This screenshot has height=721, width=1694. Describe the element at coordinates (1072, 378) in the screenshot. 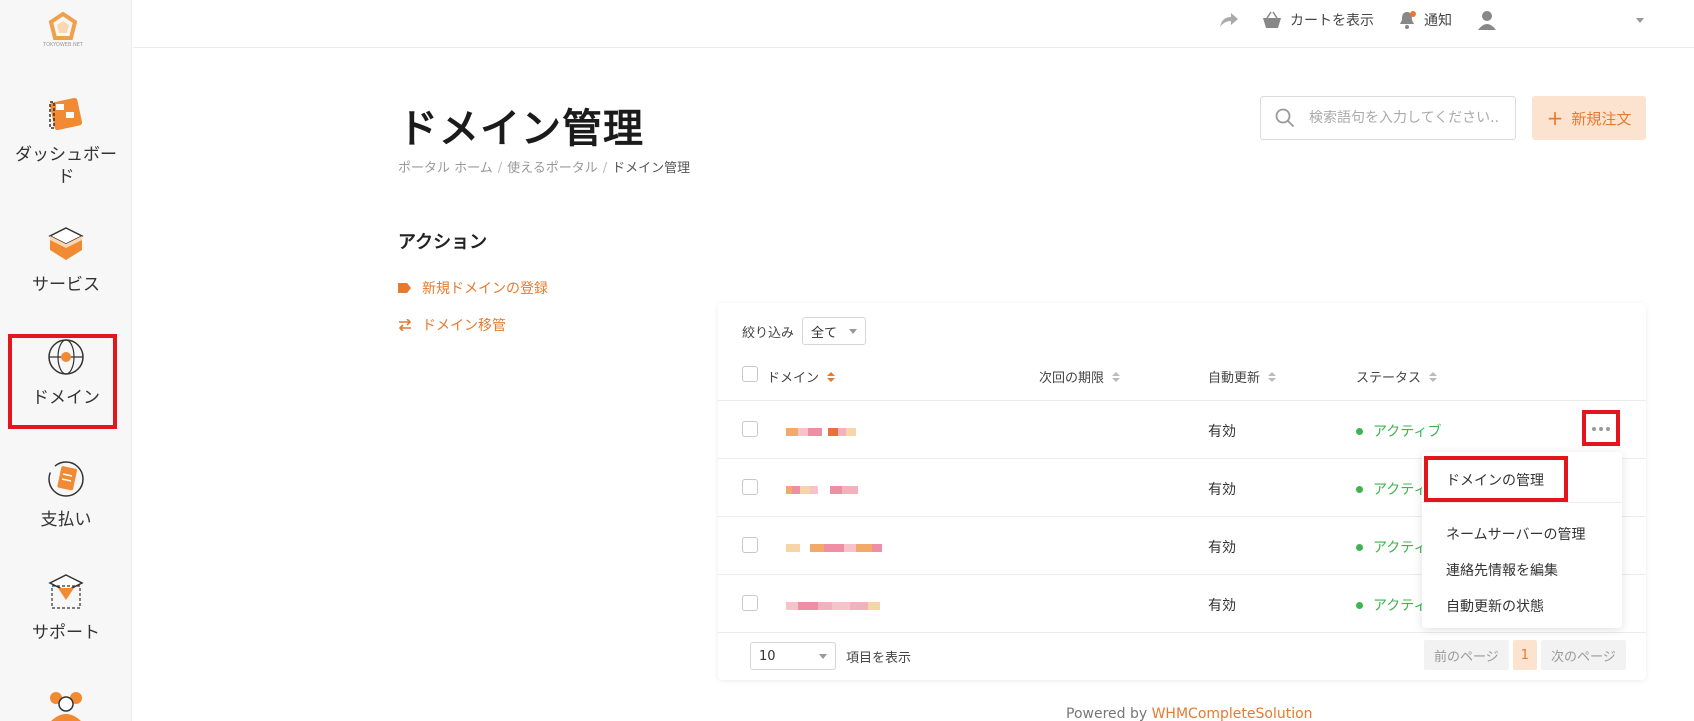

I see `column-expiry-label: 次回の期限` at that location.